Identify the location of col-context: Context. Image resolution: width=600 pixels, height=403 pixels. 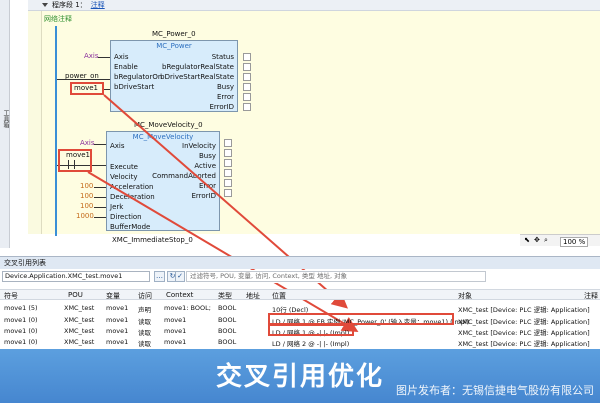
(179, 295).